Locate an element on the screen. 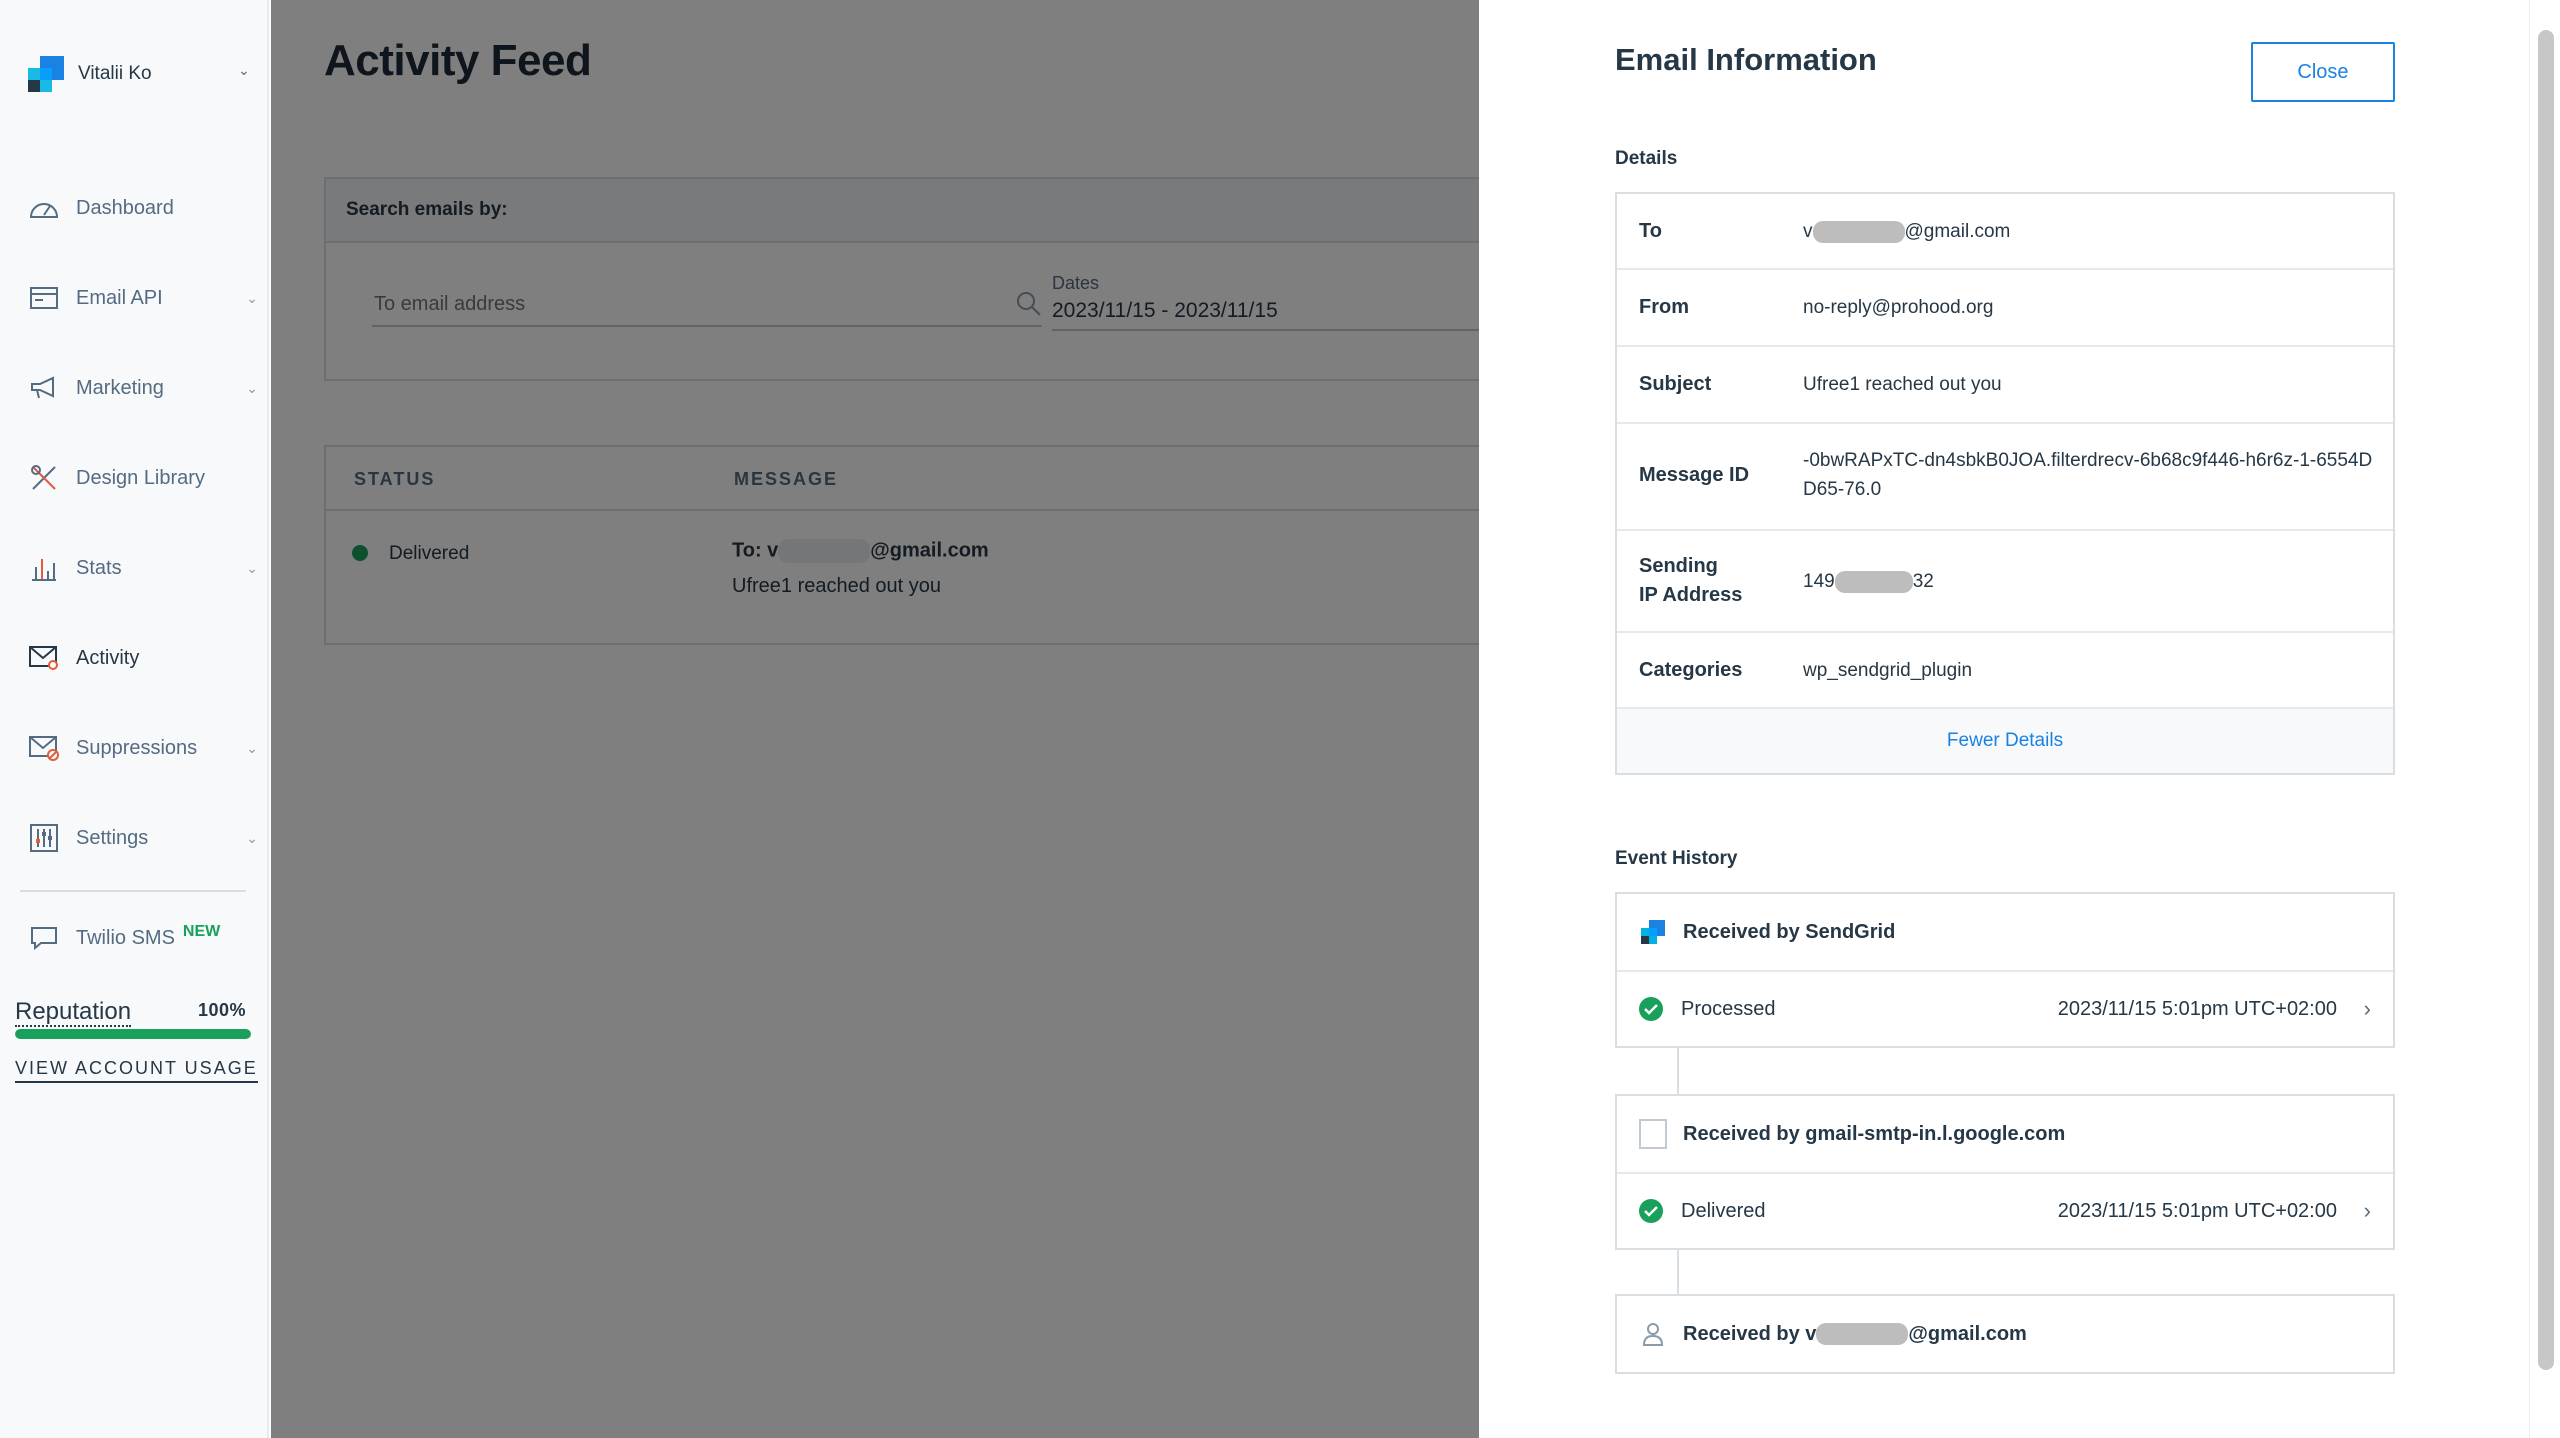  event-card-header: Received by v @gmail.com is located at coordinates (2005, 1334).